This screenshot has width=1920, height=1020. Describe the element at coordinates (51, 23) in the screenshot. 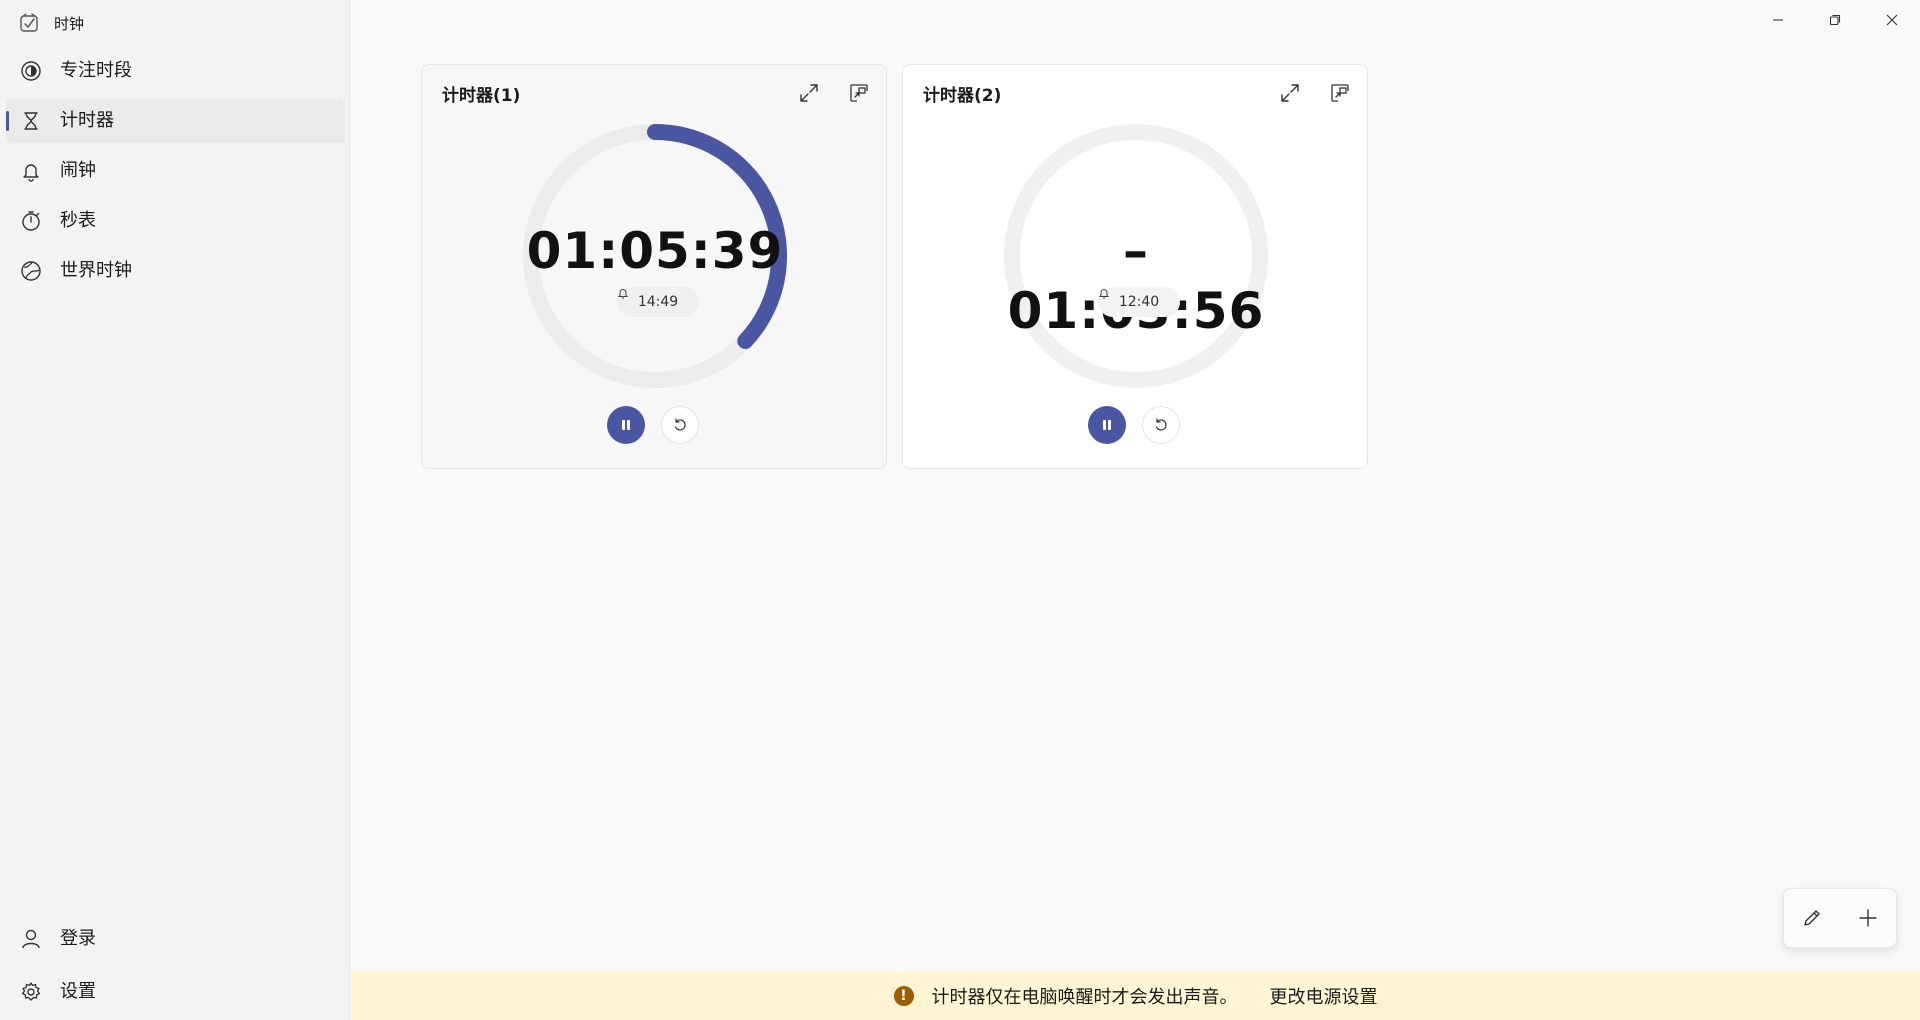

I see `app-titlebar: 时钟` at that location.